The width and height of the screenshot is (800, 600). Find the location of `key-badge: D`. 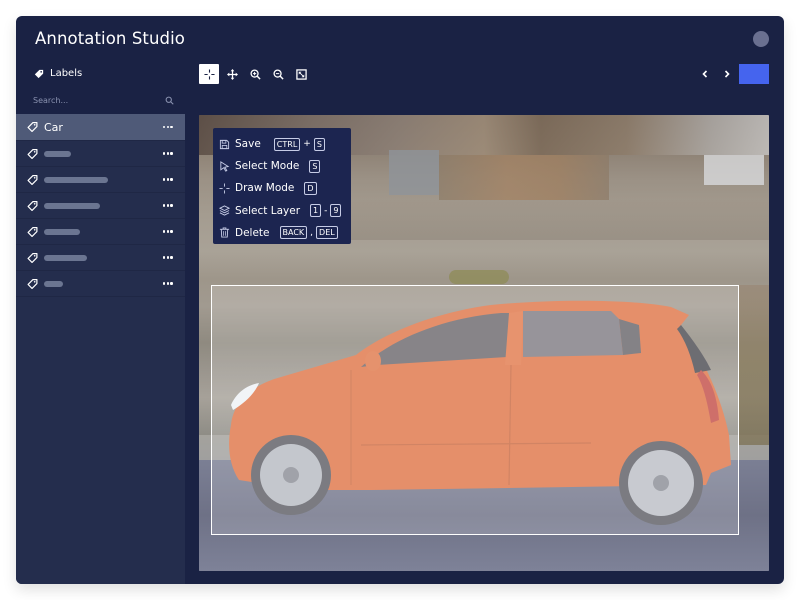

key-badge: D is located at coordinates (310, 188).